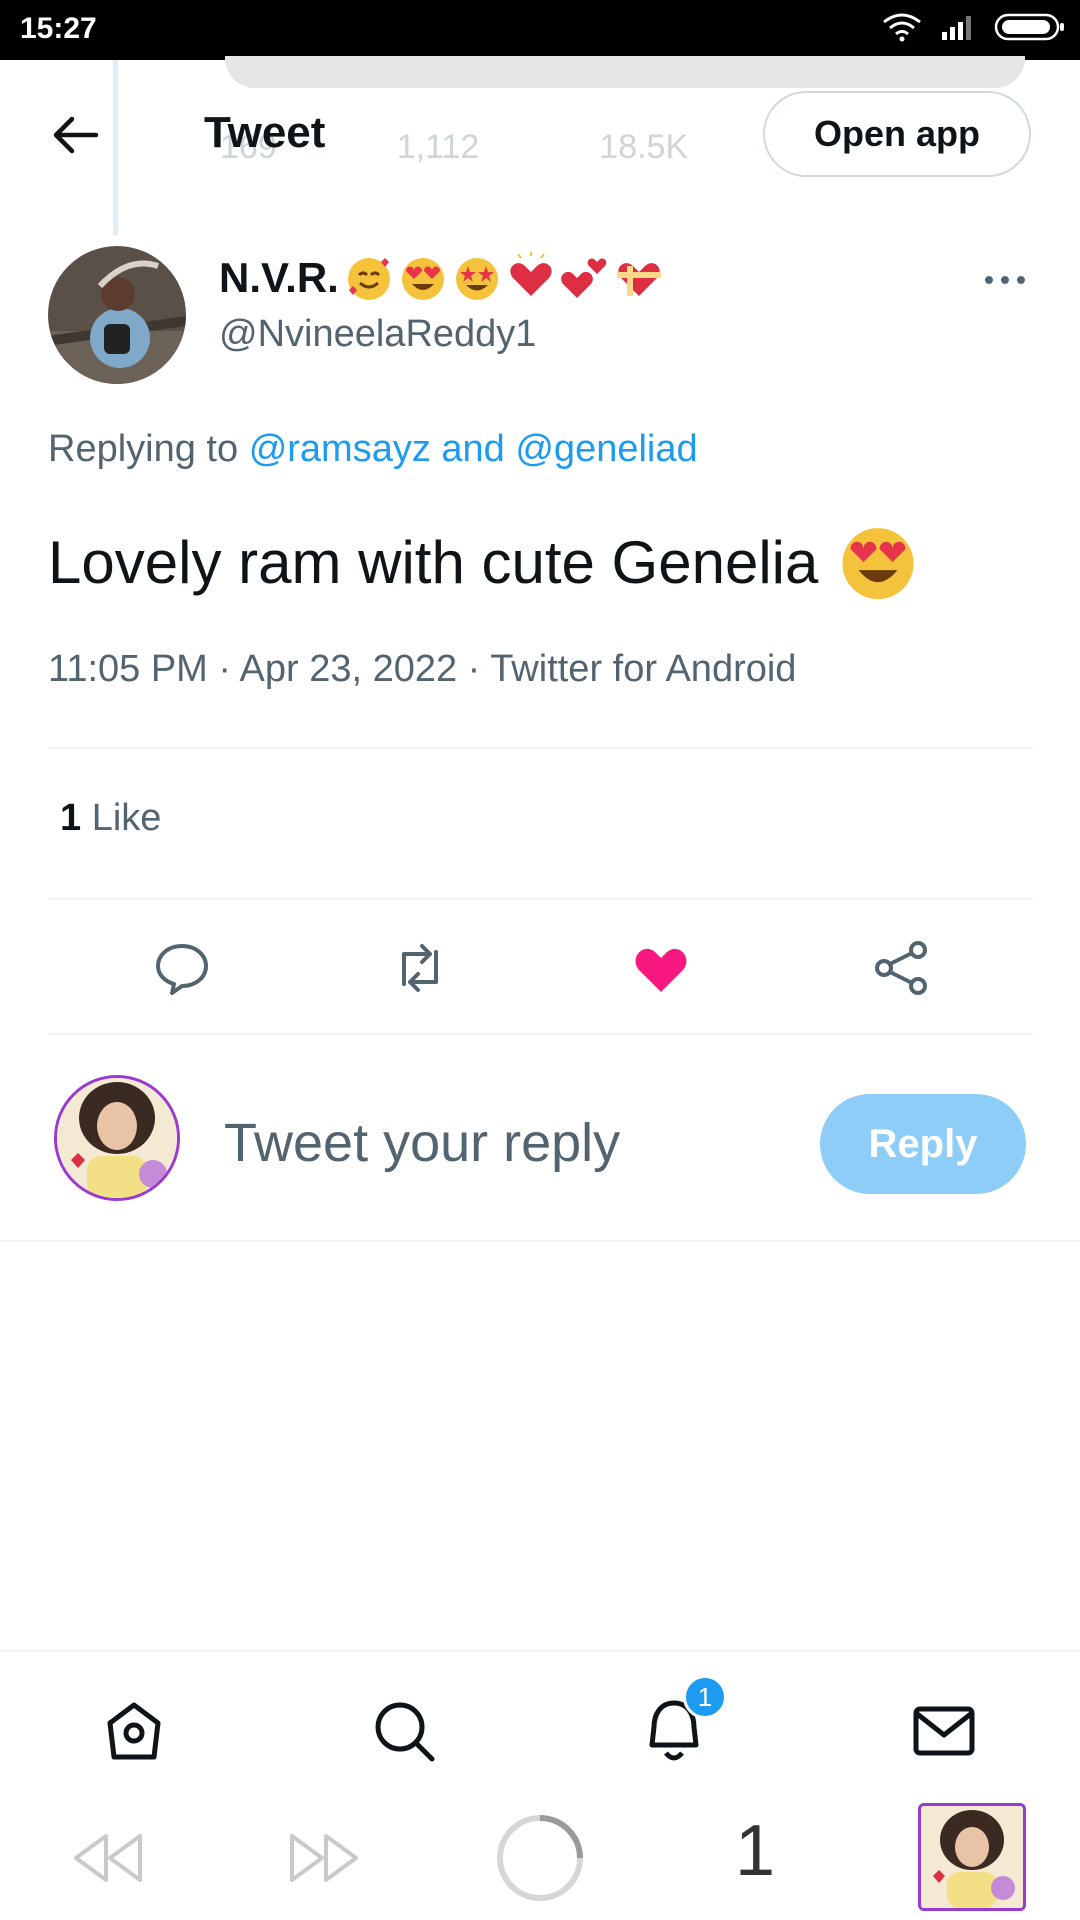 The image size is (1080, 1920). I want to click on likes-count-row: 1 Like, so click(110, 818).